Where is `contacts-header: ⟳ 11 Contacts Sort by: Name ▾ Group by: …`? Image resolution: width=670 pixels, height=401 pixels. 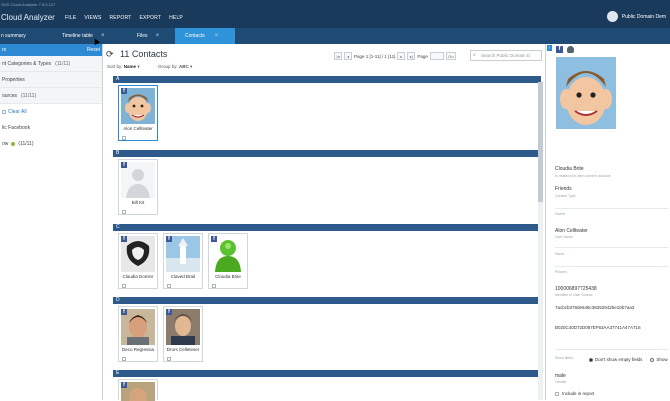
contacts-header: ⟳ 11 Contacts Sort by: Name ▾ Group by: … is located at coordinates (324, 59).